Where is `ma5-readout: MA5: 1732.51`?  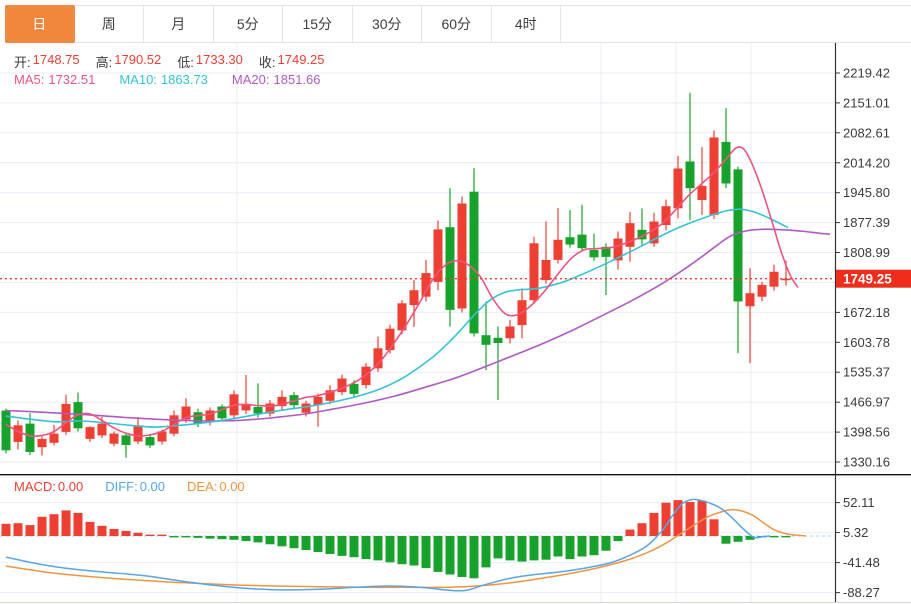
ma5-readout: MA5: 1732.51 is located at coordinates (55, 79).